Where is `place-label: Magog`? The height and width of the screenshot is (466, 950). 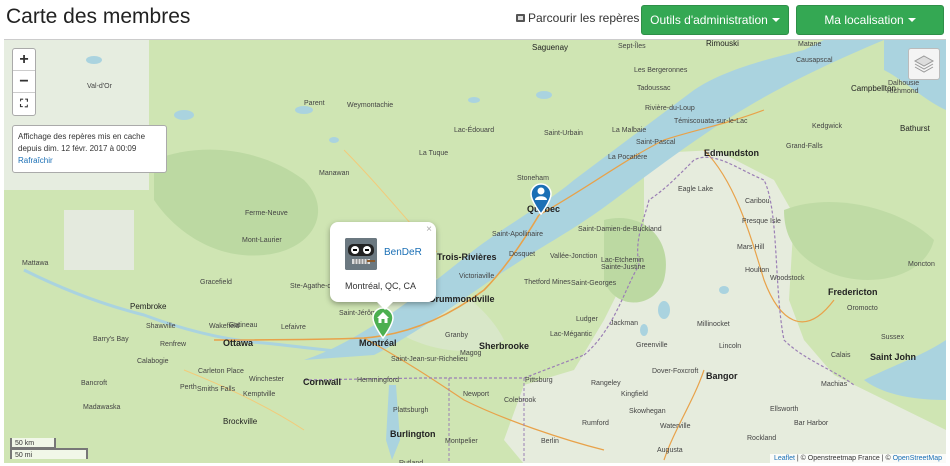
place-label: Magog is located at coordinates (471, 353).